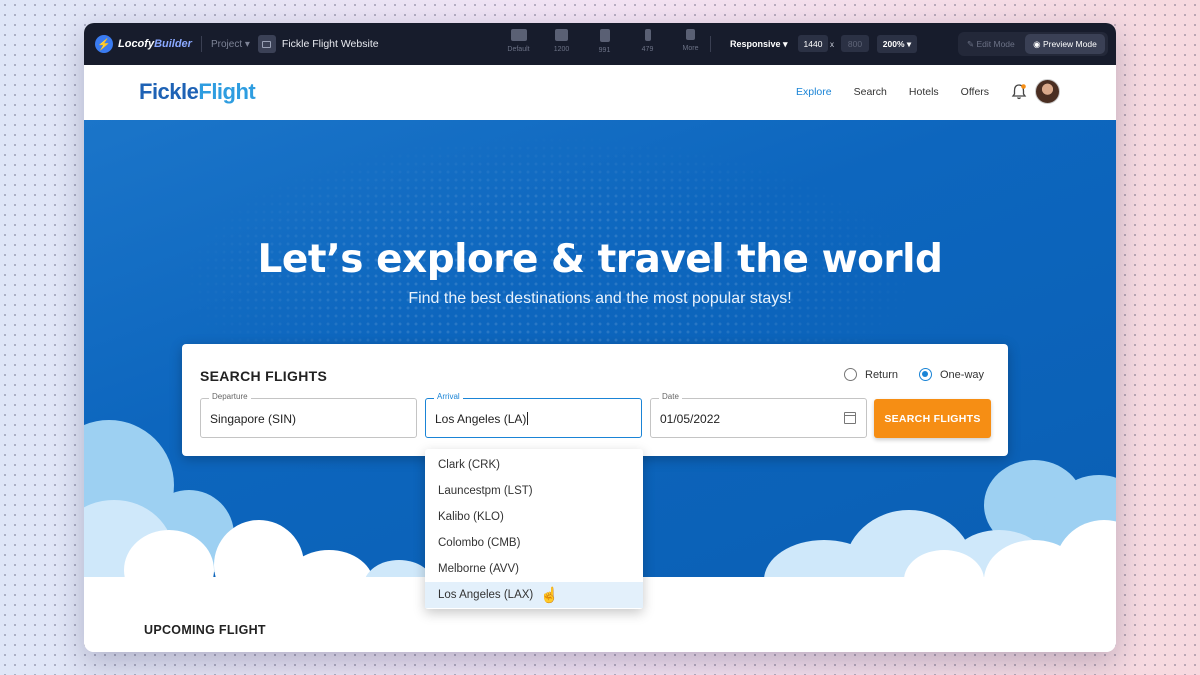  I want to click on radio-return: Return, so click(871, 374).